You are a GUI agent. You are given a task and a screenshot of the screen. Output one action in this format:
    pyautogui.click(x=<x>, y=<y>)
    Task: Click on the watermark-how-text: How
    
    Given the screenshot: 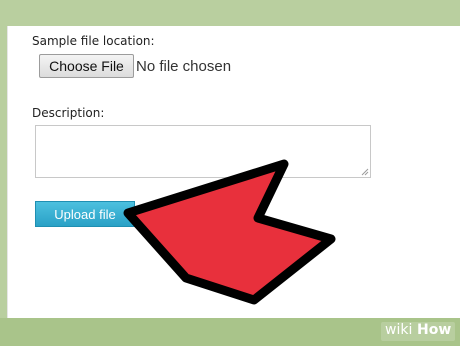 What is the action you would take?
    pyautogui.click(x=434, y=330)
    